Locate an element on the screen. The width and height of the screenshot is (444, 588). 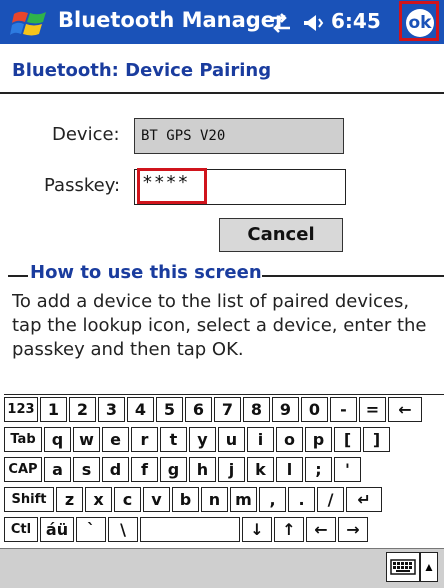
key-0-11: - is located at coordinates (343, 409).